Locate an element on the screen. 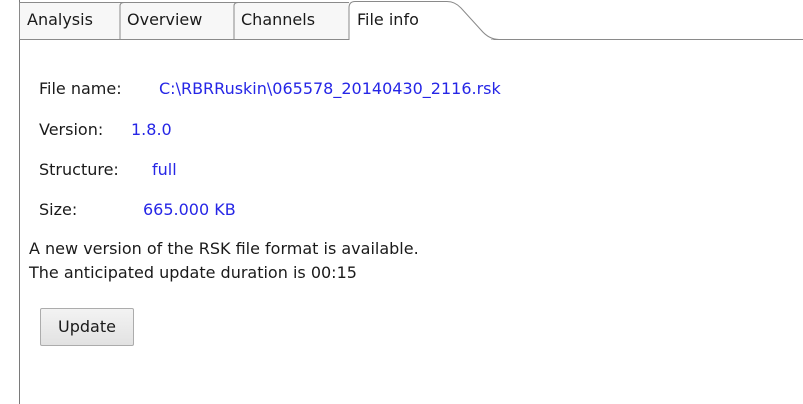  update-button: Update is located at coordinates (87, 327).